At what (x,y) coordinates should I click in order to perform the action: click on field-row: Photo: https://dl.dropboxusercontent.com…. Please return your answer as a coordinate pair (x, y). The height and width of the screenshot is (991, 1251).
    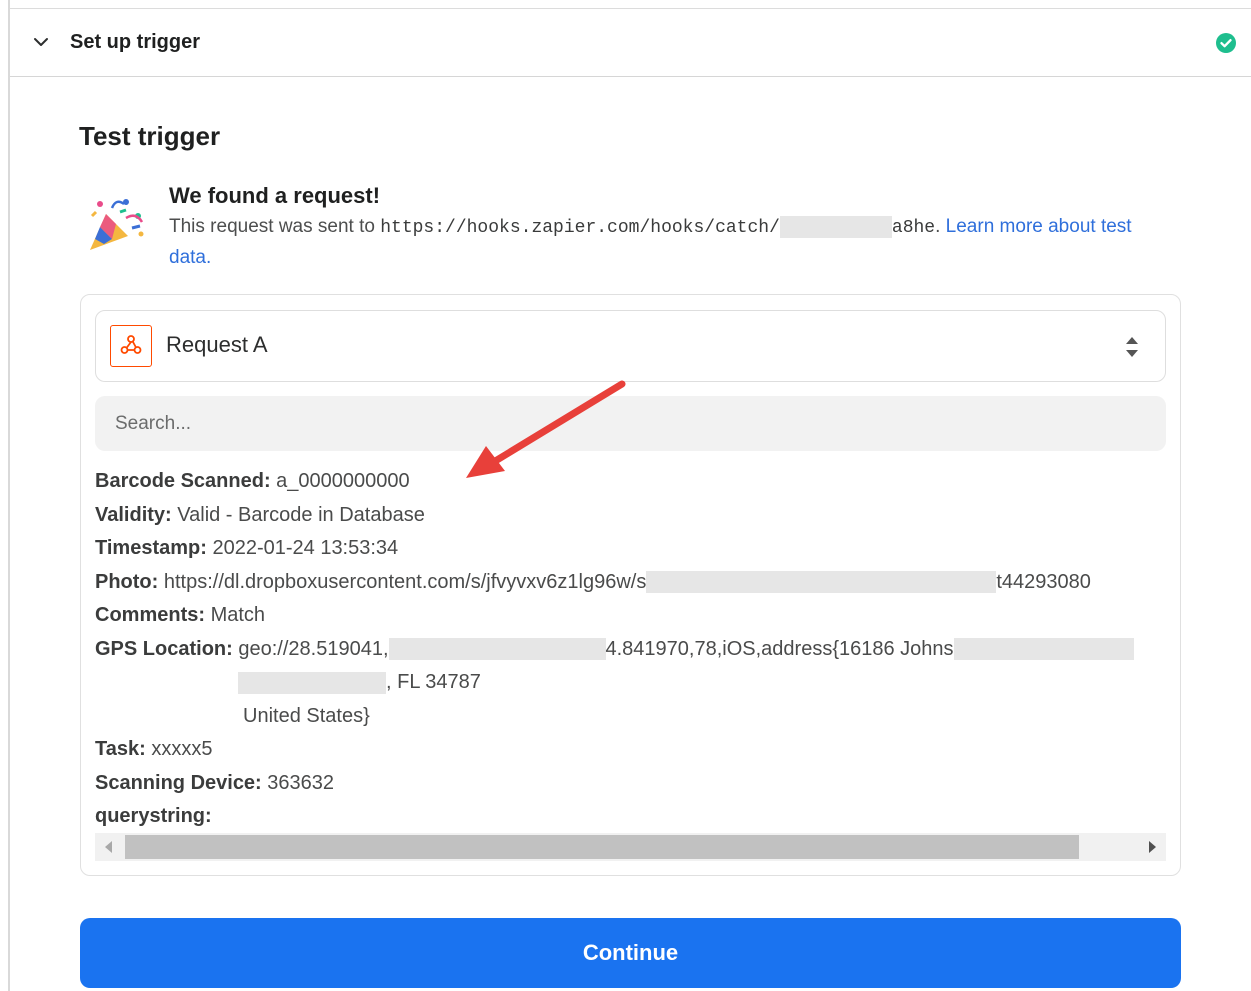
    Looking at the image, I should click on (593, 582).